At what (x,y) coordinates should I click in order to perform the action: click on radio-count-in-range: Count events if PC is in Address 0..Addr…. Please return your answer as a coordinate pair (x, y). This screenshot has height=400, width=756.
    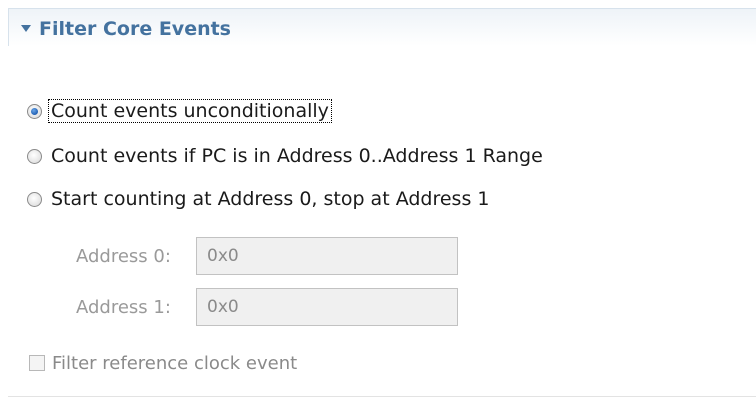
    Looking at the image, I should click on (286, 156).